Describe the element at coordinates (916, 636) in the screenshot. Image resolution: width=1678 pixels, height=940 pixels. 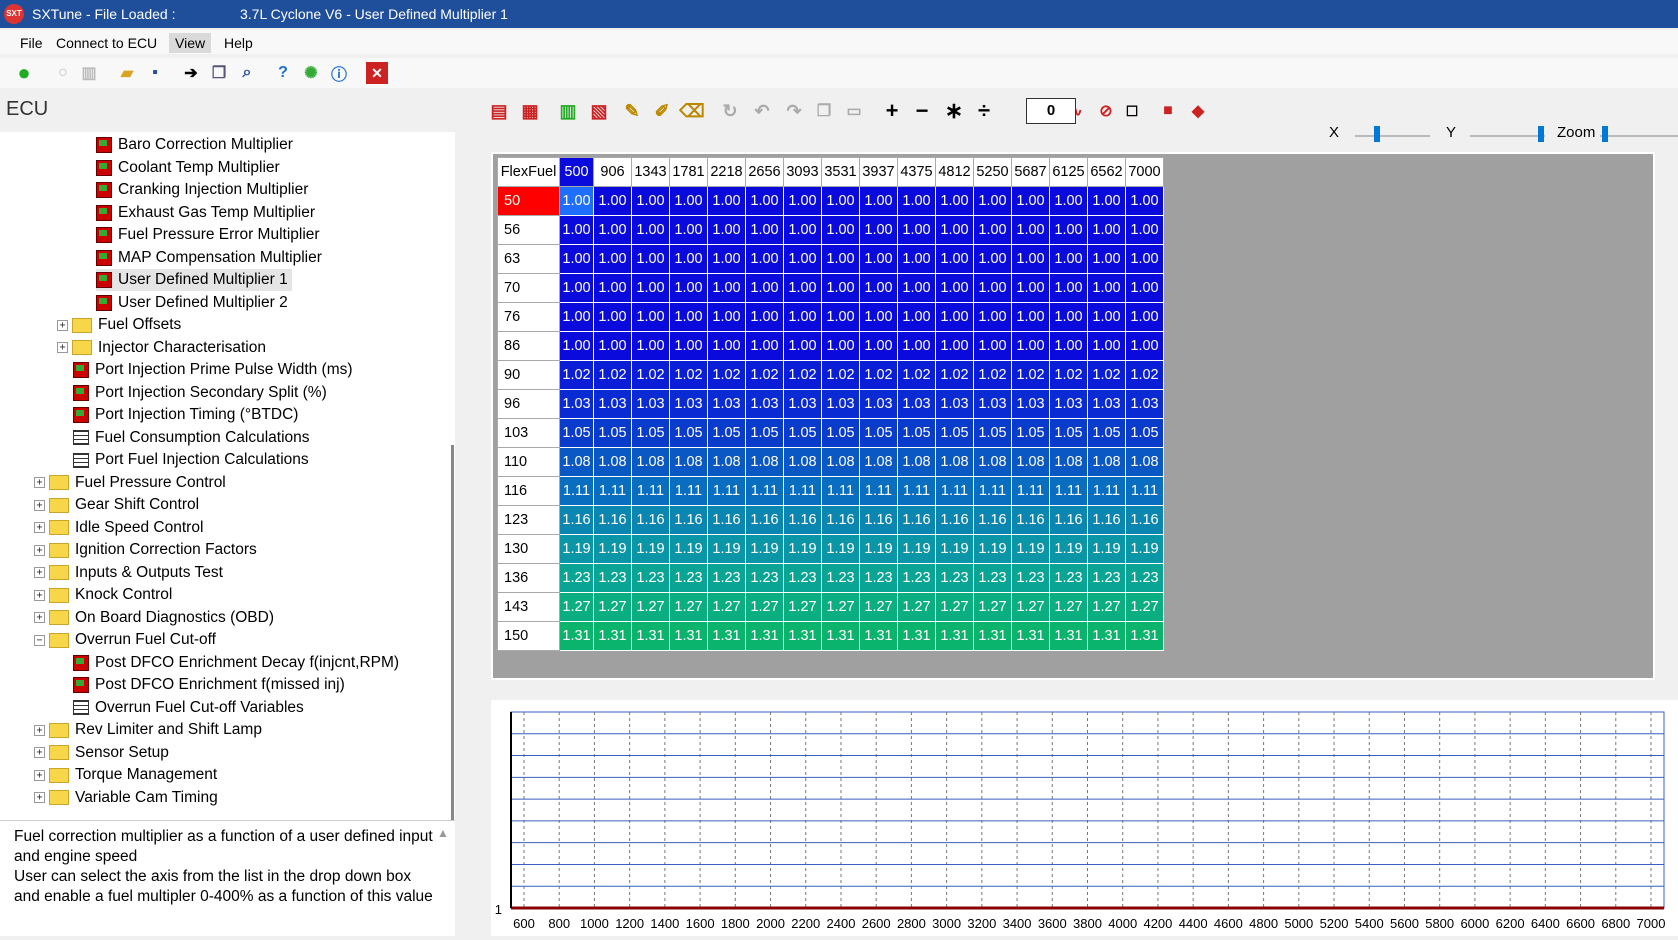
I see `table-cell: 1.31` at that location.